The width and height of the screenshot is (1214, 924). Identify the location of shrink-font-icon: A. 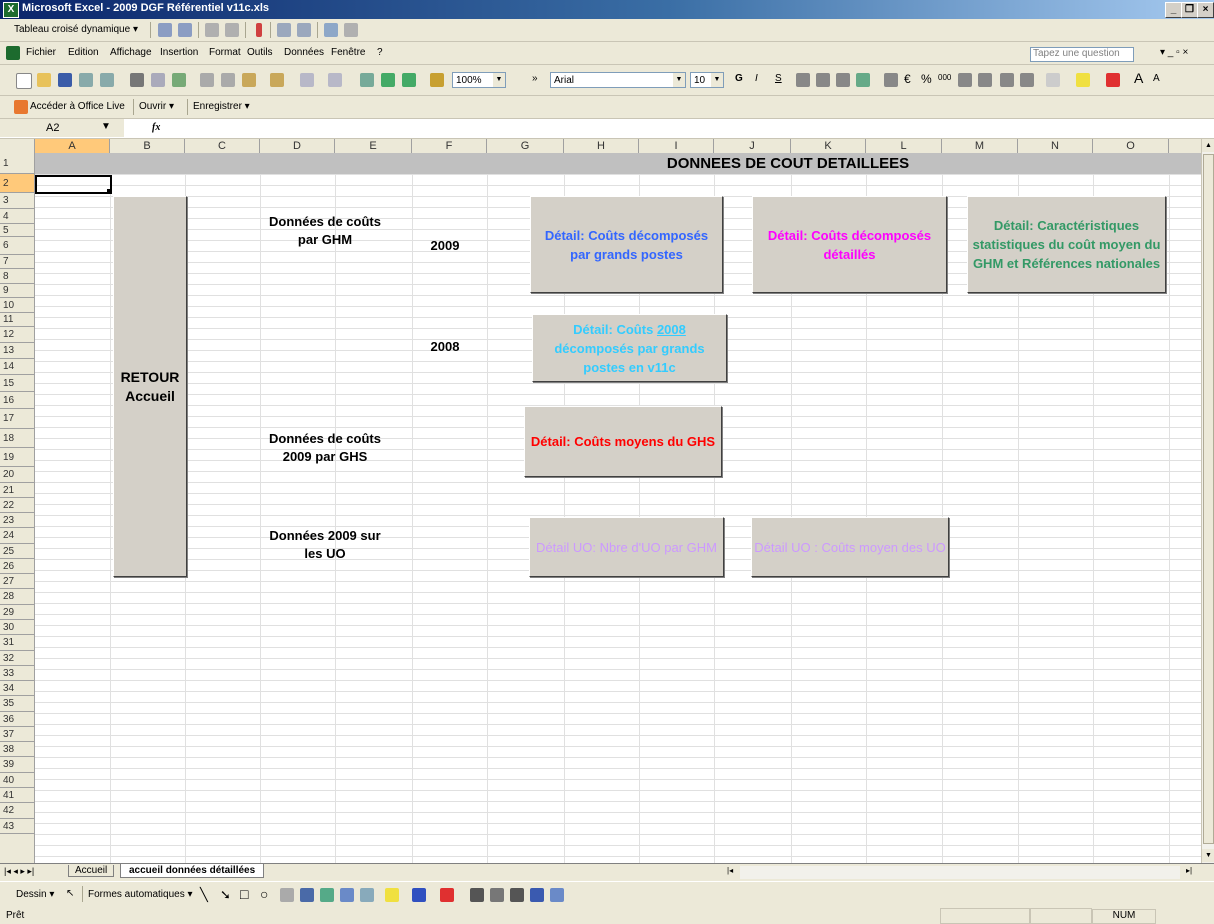
(1156, 78).